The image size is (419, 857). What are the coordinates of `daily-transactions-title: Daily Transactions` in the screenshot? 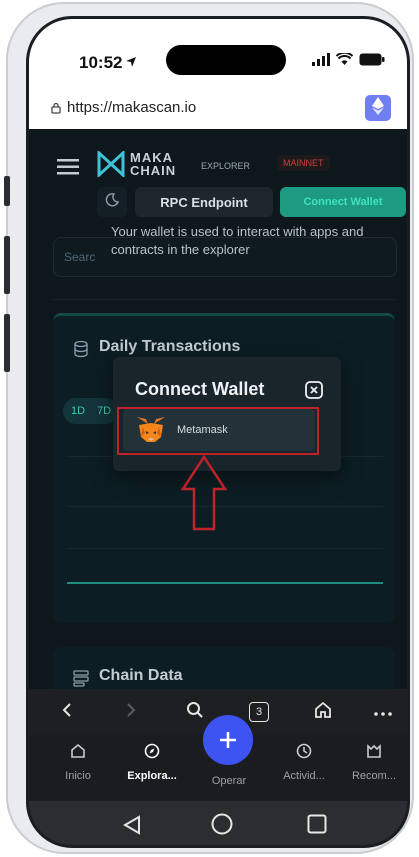 It's located at (170, 346).